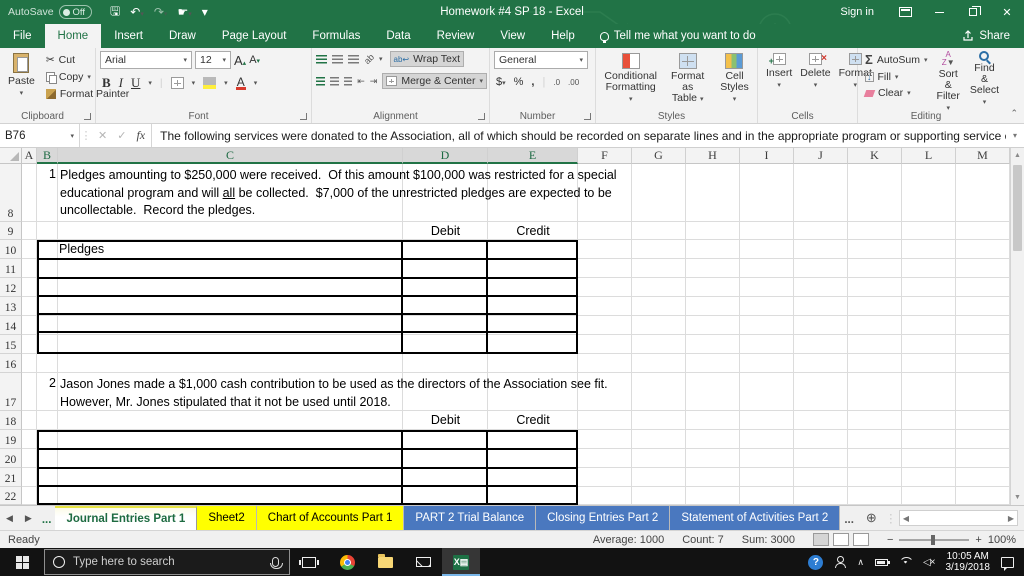 Image resolution: width=1024 pixels, height=576 pixels. I want to click on taskbar-clock: 10:05 AM 3/19/2018, so click(968, 562).